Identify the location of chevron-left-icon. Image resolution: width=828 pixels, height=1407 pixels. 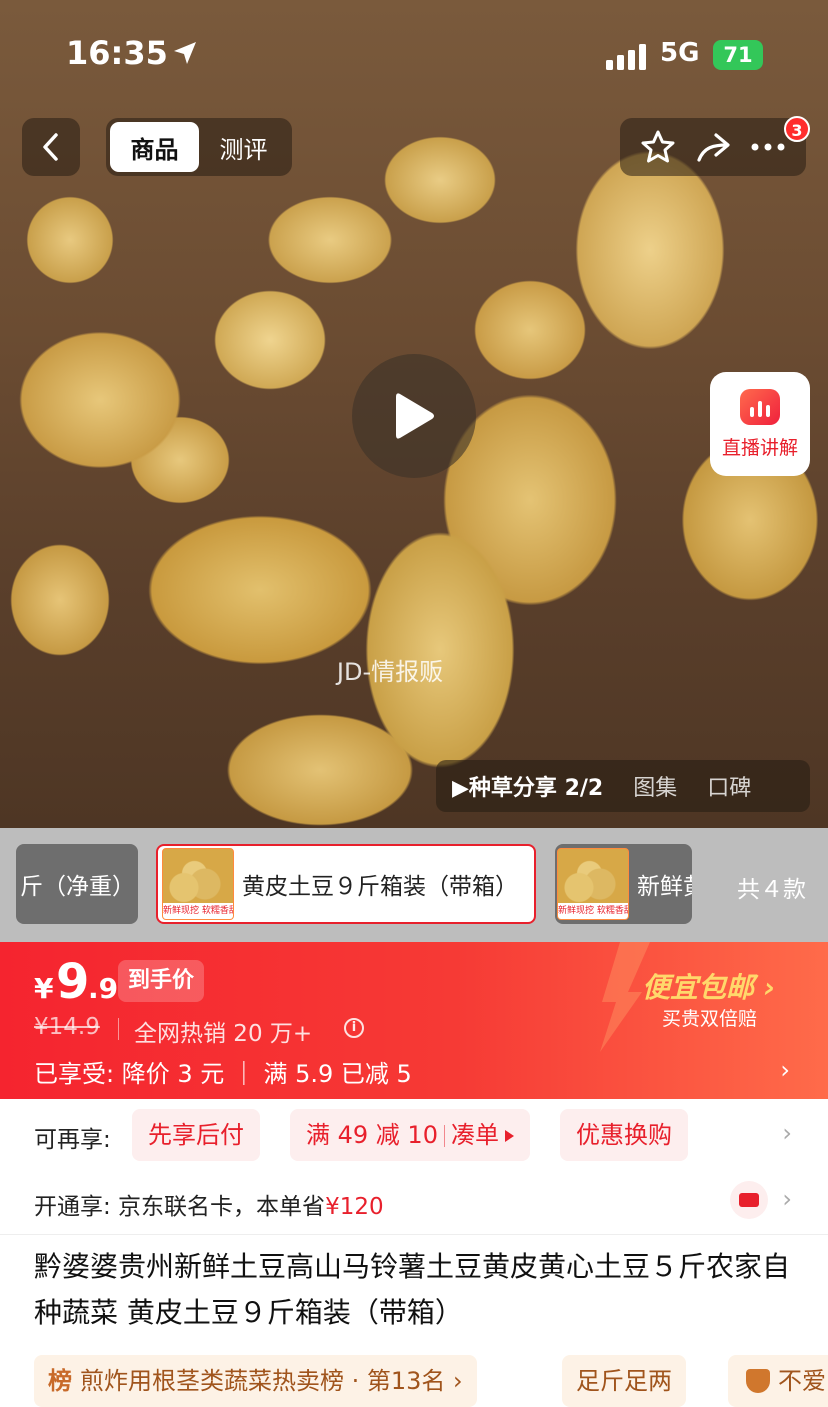
(50, 147).